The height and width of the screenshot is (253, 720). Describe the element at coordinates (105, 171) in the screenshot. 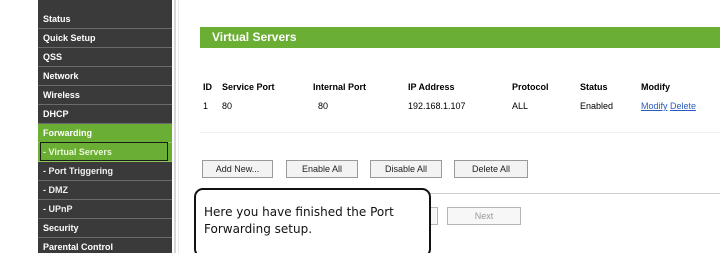

I see `sidebar-item-port-triggering: - Port Triggering` at that location.